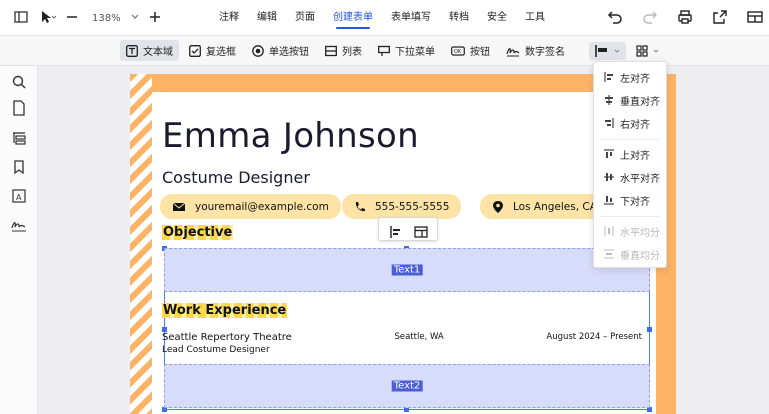  I want to click on svg-text: OK, so click(458, 52).